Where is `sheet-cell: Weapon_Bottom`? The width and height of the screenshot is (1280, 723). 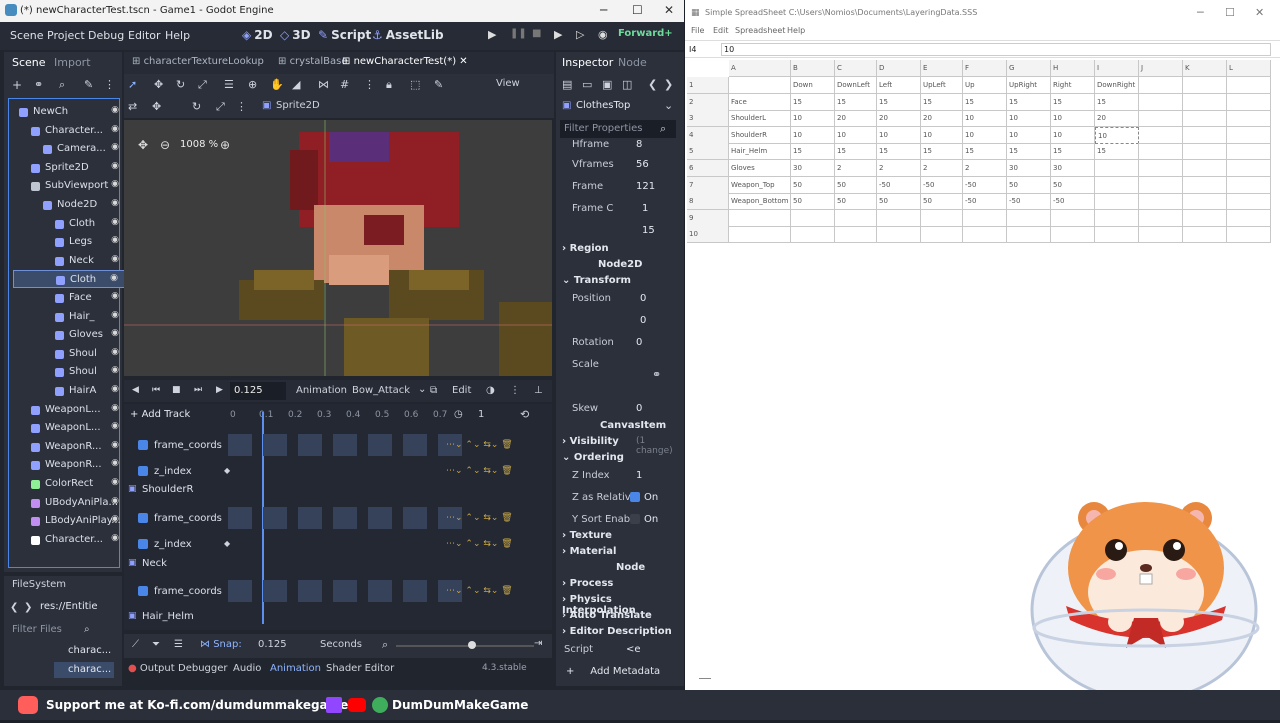 sheet-cell: Weapon_Bottom is located at coordinates (760, 202).